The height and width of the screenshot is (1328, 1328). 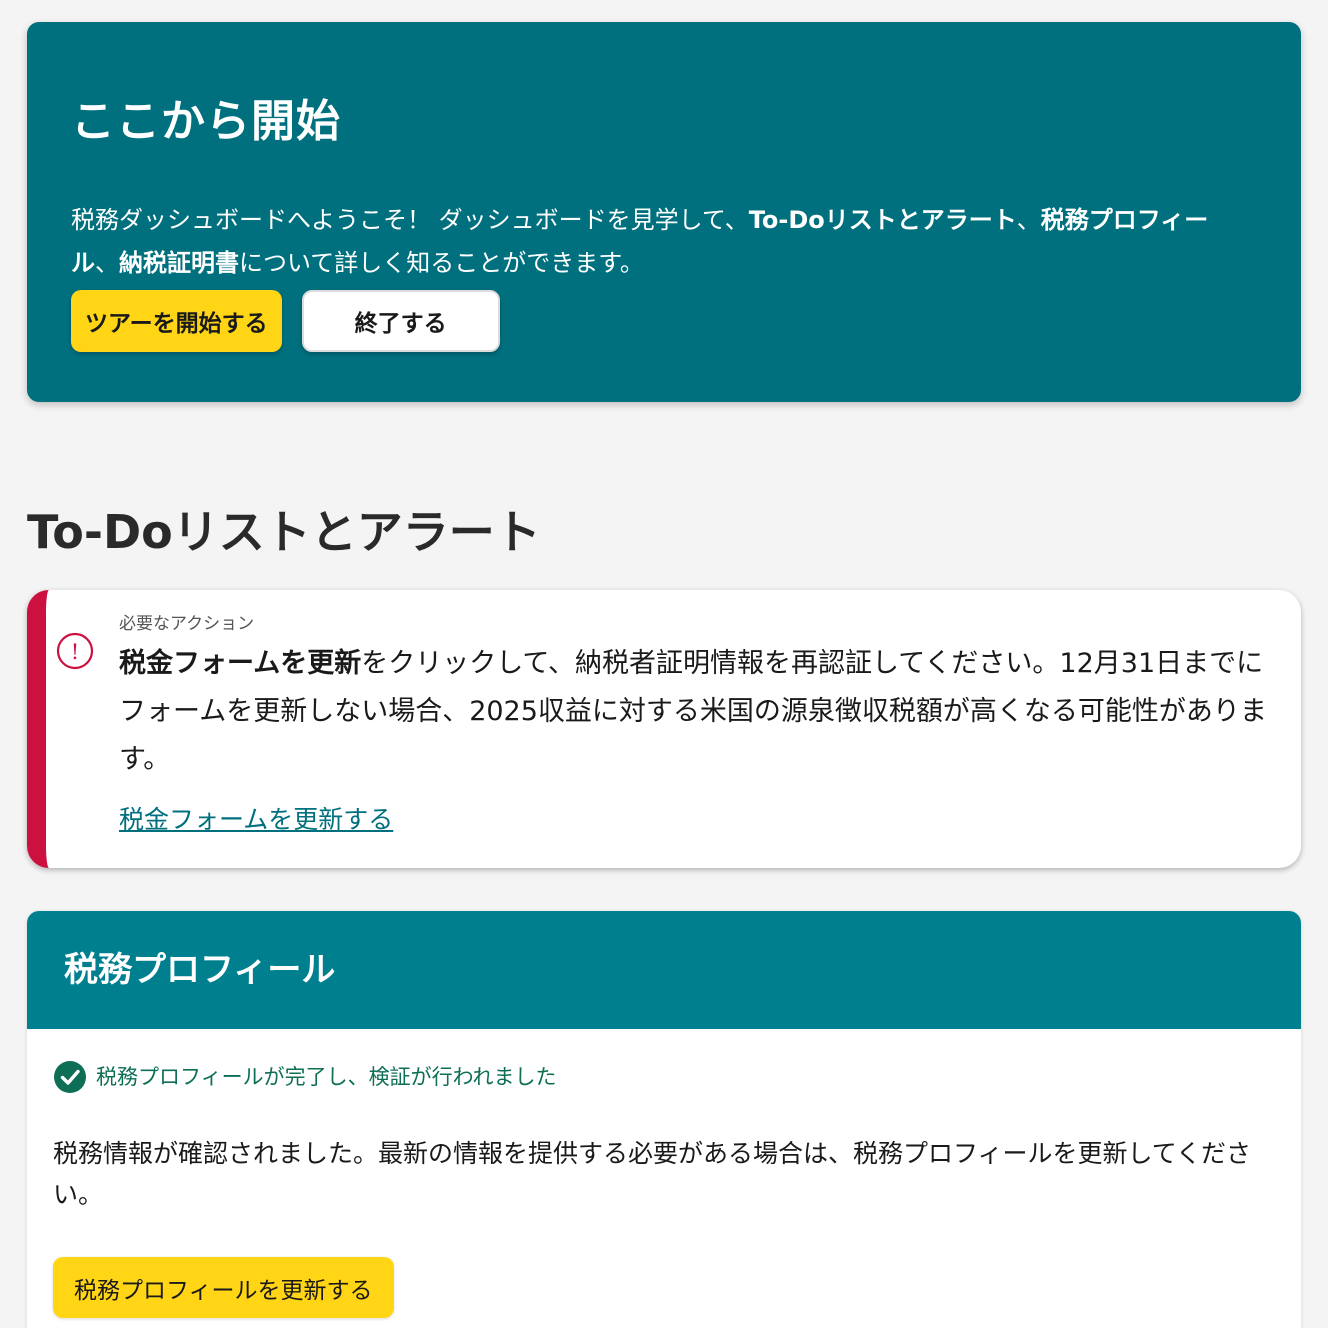 What do you see at coordinates (326, 1077) in the screenshot?
I see `tax-profile-status-text: 税務プロフィールが完了し、検証が行われました` at bounding box center [326, 1077].